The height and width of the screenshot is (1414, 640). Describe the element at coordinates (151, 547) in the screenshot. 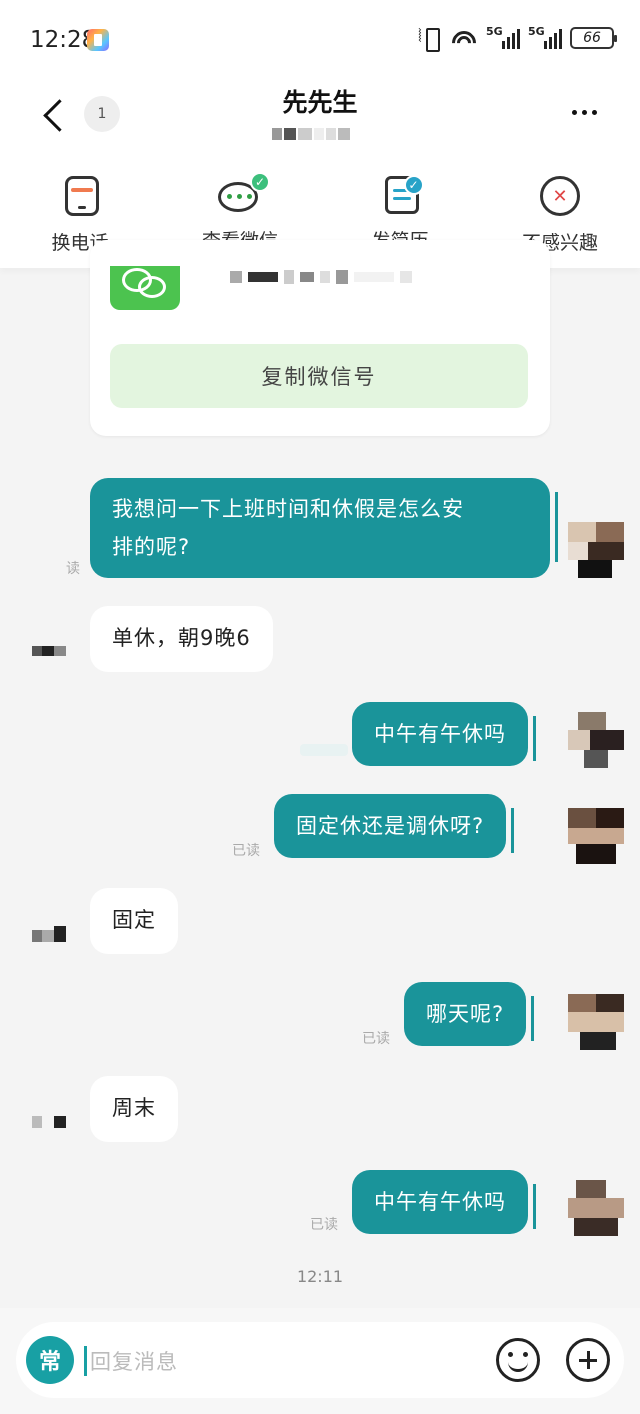

I see `message-text: 排的呢?` at that location.